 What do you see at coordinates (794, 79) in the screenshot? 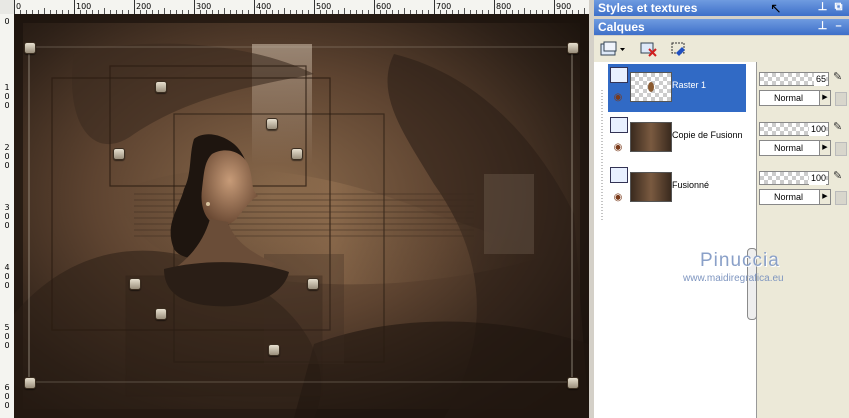
I see `opacity-slider: 65` at bounding box center [794, 79].